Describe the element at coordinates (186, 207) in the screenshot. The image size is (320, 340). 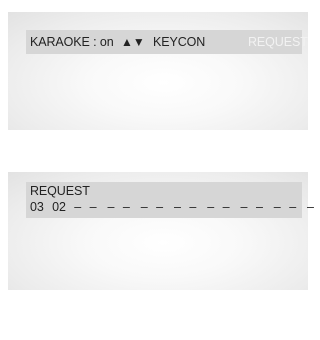
I see `request-slot-6: – –` at that location.